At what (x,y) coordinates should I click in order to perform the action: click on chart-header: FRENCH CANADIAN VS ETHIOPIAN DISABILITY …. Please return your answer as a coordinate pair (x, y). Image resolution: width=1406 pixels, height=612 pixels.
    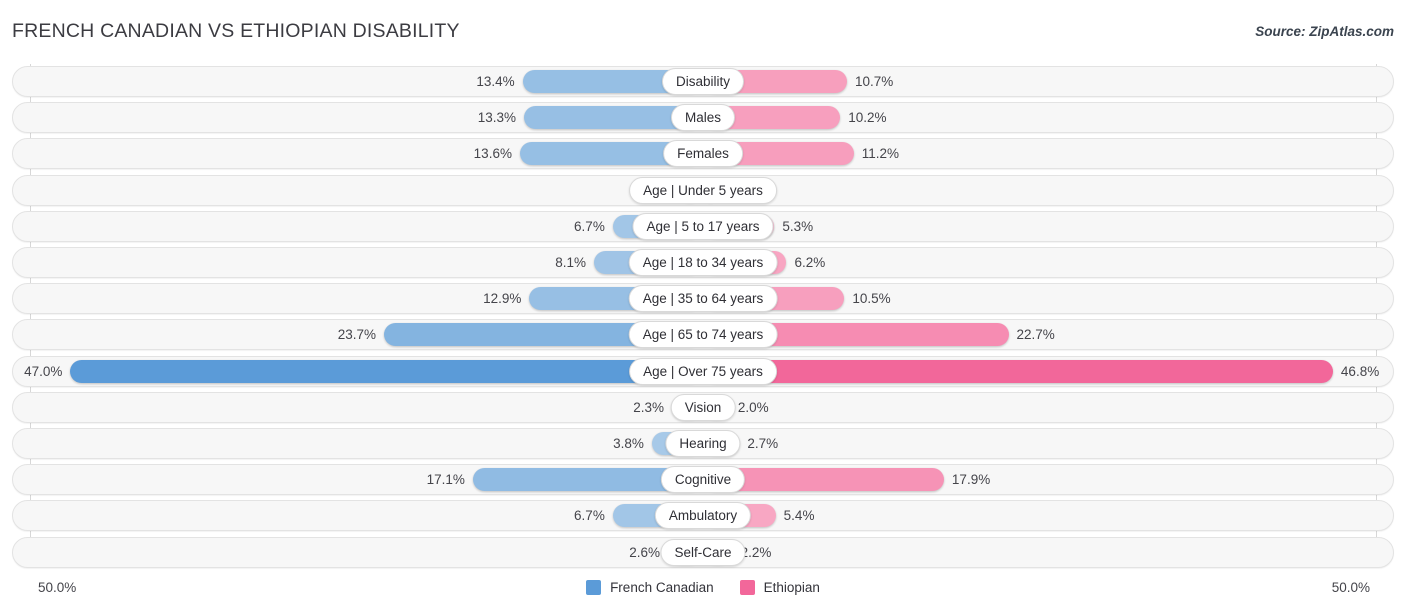
    Looking at the image, I should click on (703, 31).